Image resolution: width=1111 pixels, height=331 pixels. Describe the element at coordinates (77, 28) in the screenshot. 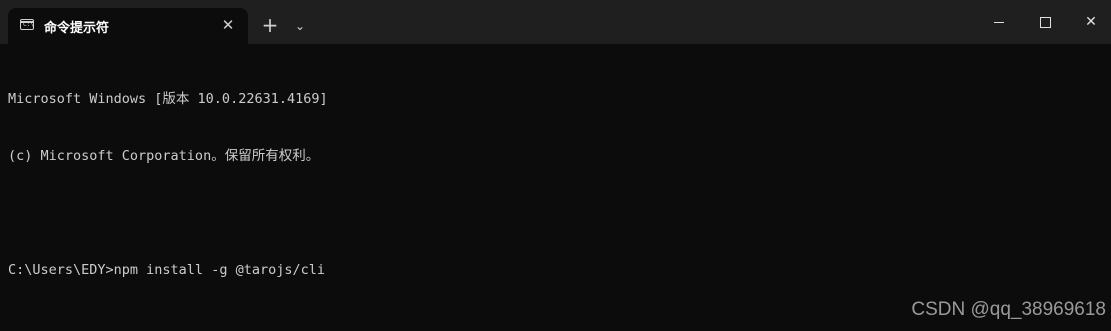

I see `tab-title: 命令提示符` at that location.